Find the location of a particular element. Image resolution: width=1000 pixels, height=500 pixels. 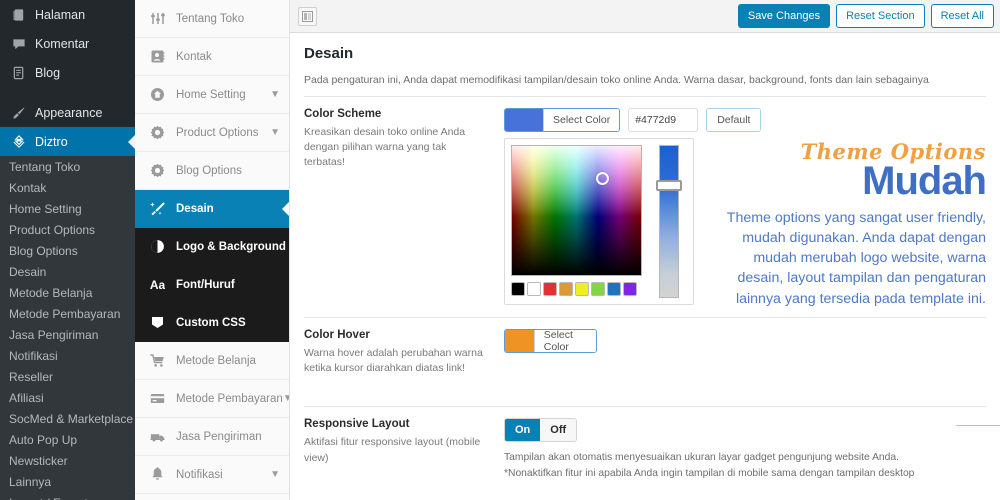

color-scheme-picker-button: Select Color is located at coordinates (562, 120).